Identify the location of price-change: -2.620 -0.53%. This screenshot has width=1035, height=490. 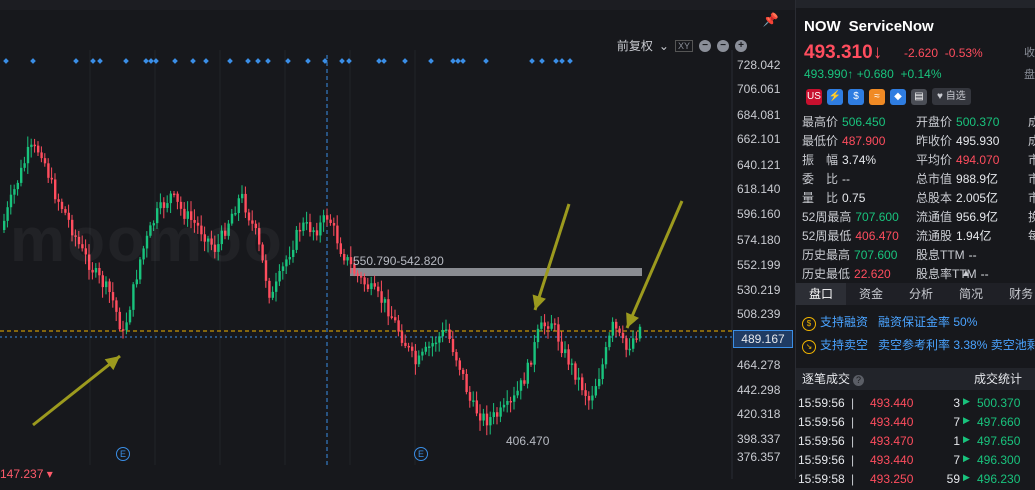
(943, 53).